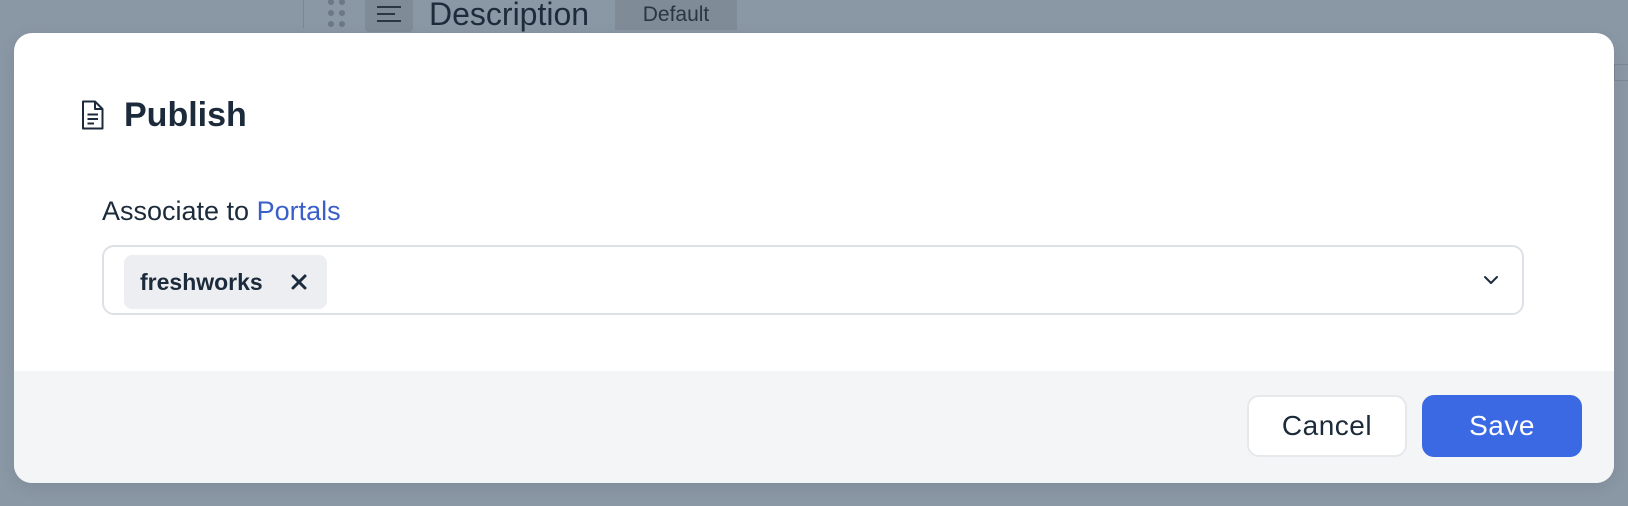 This screenshot has height=506, width=1628. I want to click on text-lines-icon, so click(389, 16).